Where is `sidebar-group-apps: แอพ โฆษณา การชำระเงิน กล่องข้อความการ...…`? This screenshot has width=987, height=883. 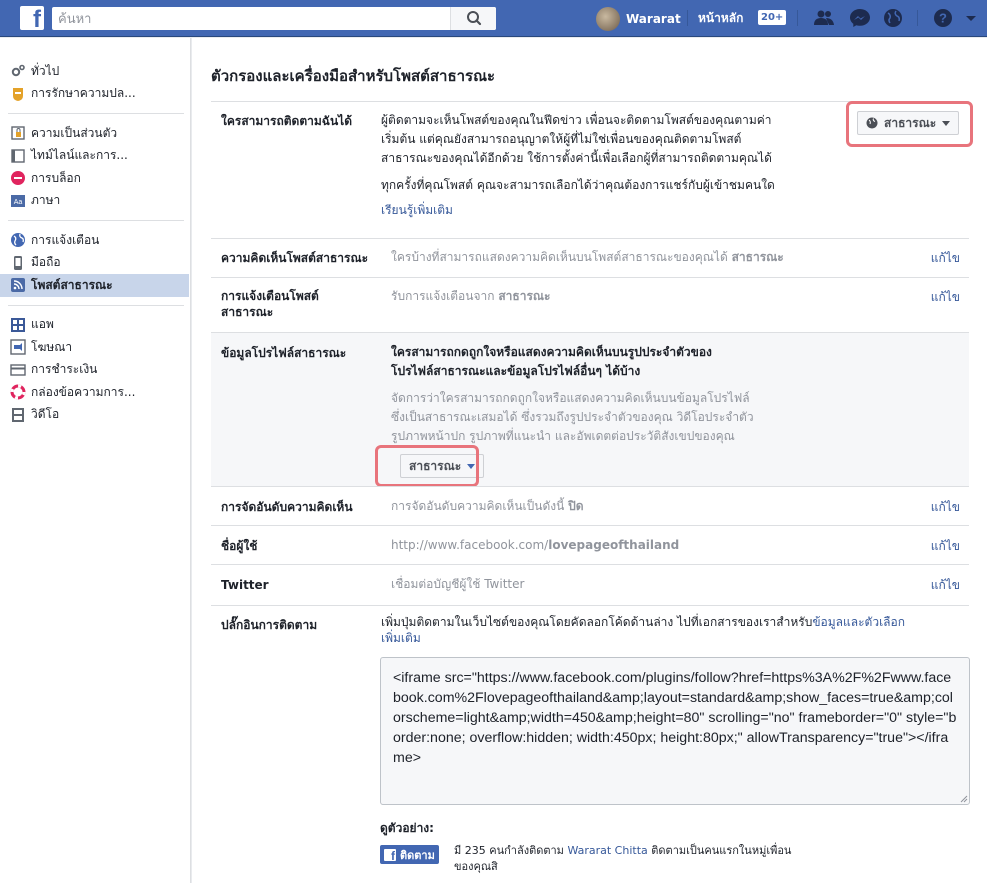
sidebar-group-apps: แอพ โฆษณา การชำระเงิน กล่องข้อความการ...… is located at coordinates (96, 374).